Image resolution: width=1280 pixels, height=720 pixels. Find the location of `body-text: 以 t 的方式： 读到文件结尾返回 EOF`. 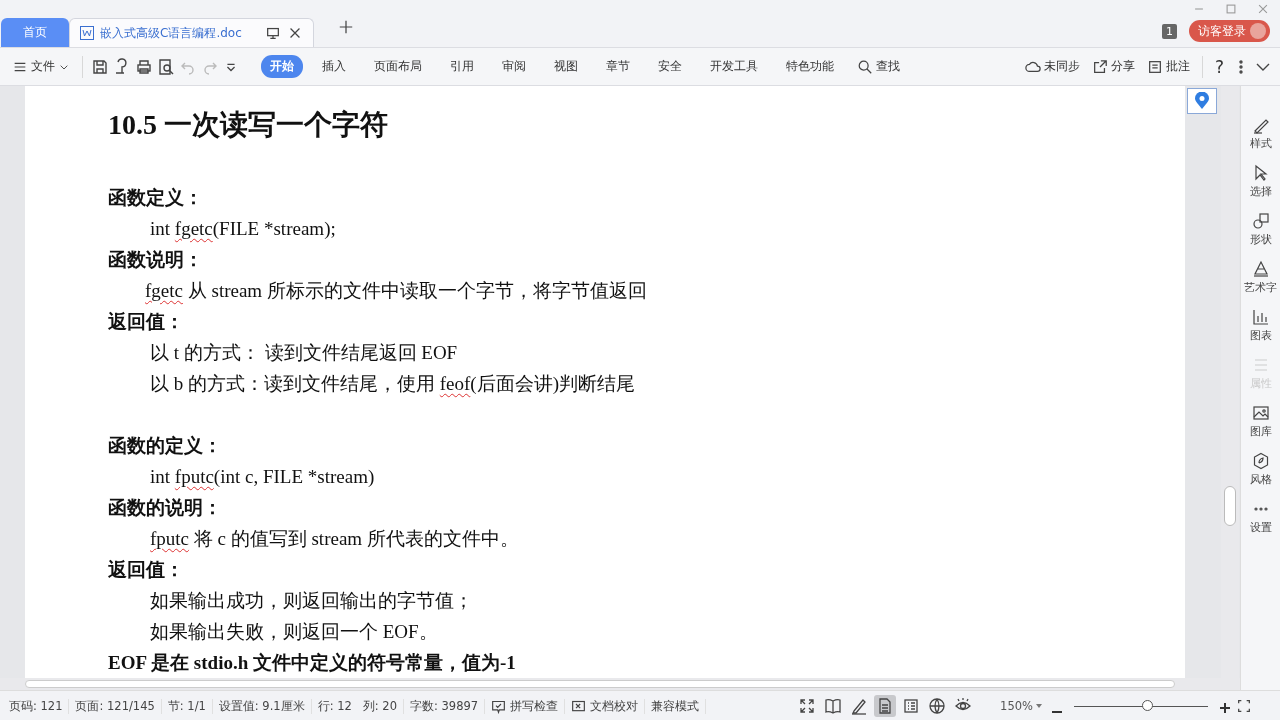

body-text: 以 t 的方式： 读到文件结尾返回 EOF is located at coordinates (304, 352).